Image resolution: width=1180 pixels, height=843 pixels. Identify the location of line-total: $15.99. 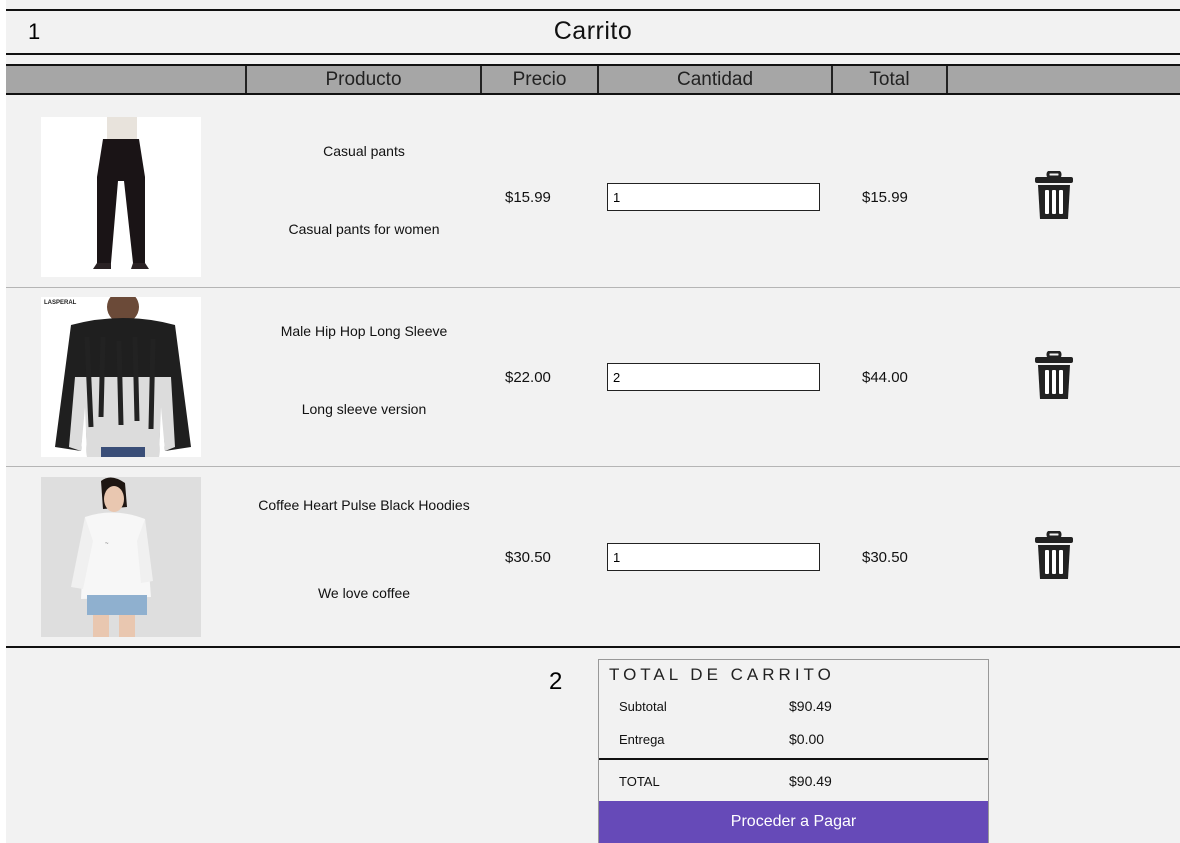
(885, 197).